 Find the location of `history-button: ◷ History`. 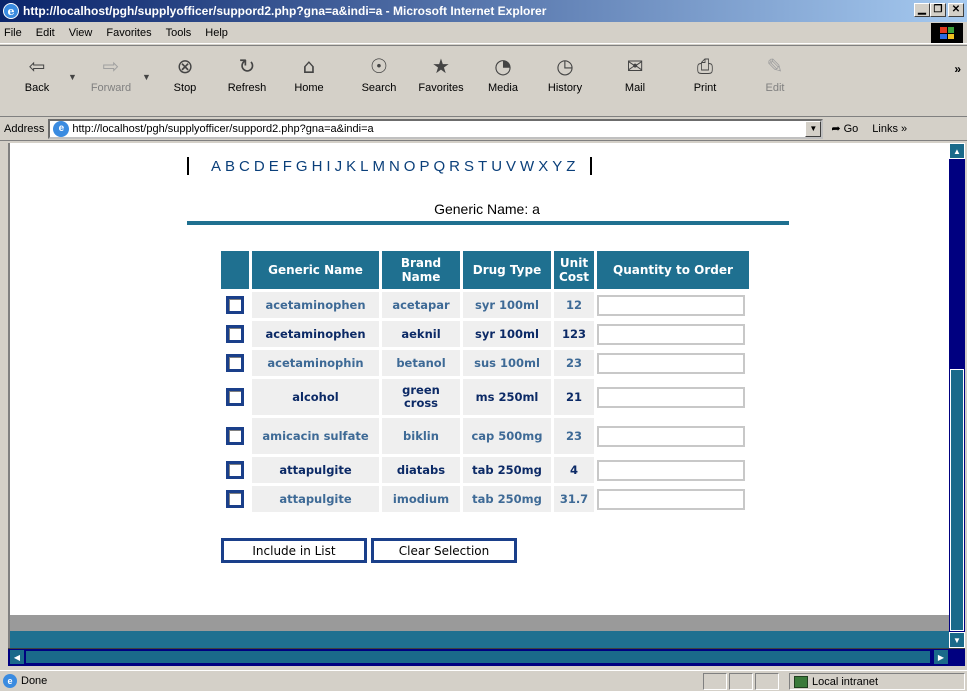

history-button: ◷ History is located at coordinates (565, 73).